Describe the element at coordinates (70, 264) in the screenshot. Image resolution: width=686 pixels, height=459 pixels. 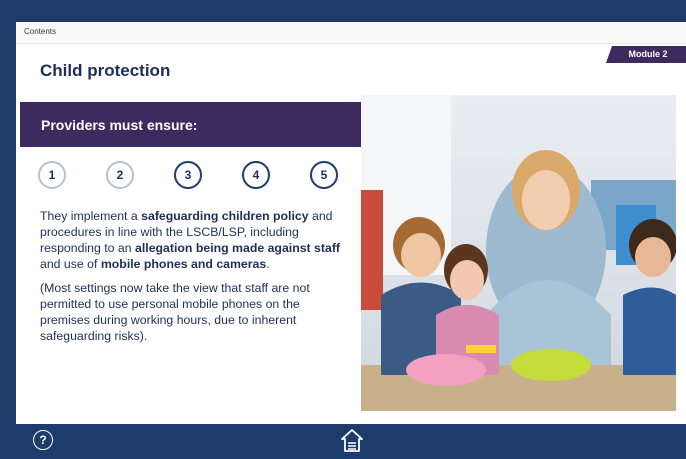
I see `text-run: and use of` at that location.